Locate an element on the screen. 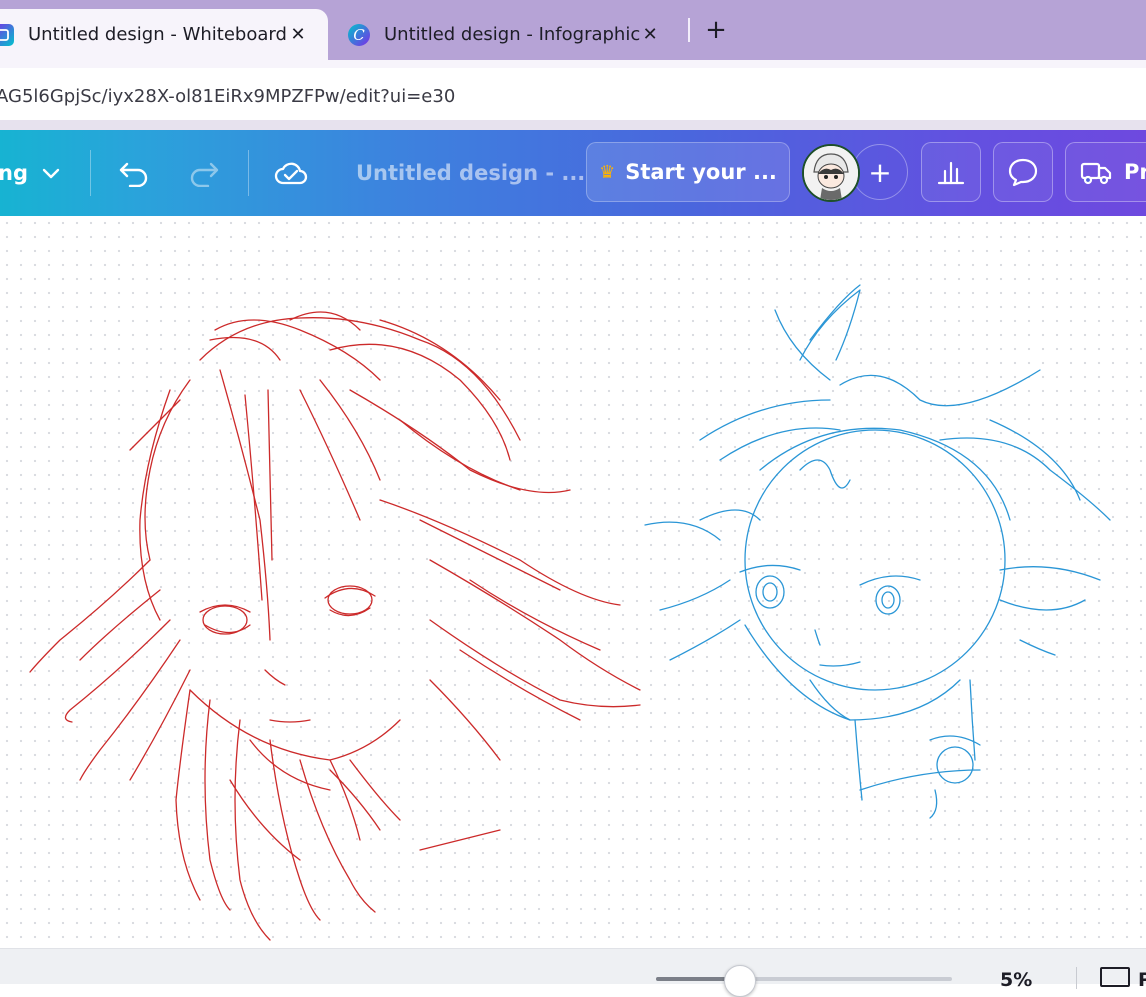  mode-dropdown: ng is located at coordinates (31, 173).